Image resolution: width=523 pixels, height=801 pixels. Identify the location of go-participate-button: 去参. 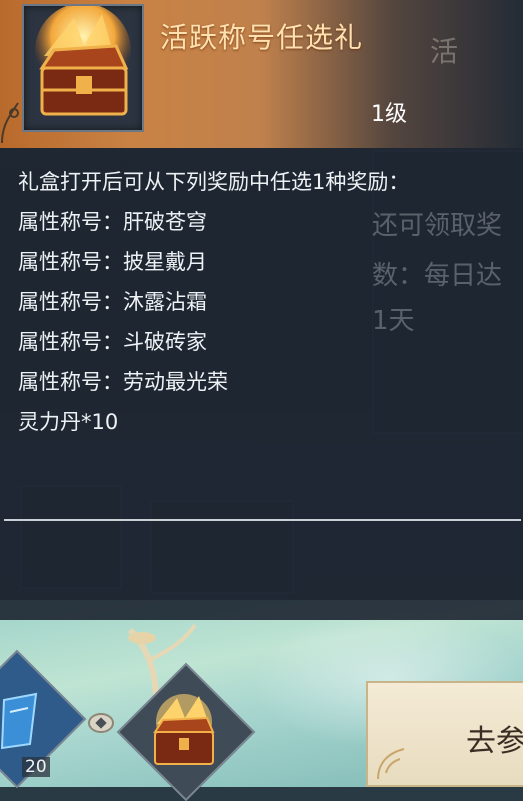
(444, 734).